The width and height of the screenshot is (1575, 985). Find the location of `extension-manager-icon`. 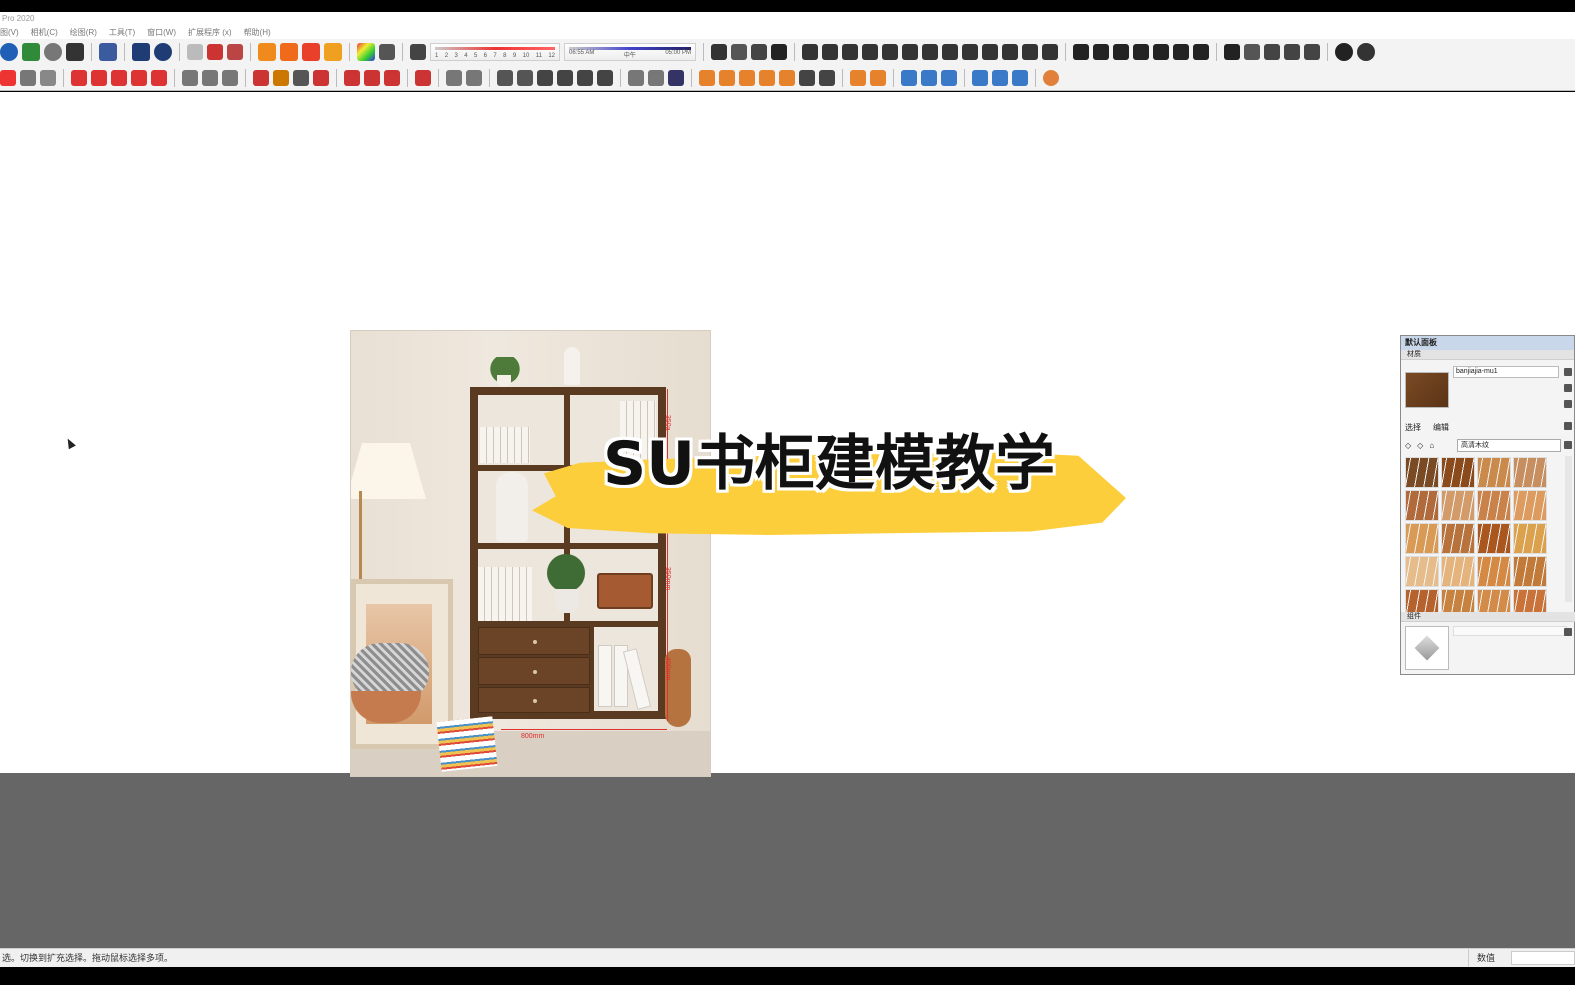

extension-manager-icon is located at coordinates (333, 52).